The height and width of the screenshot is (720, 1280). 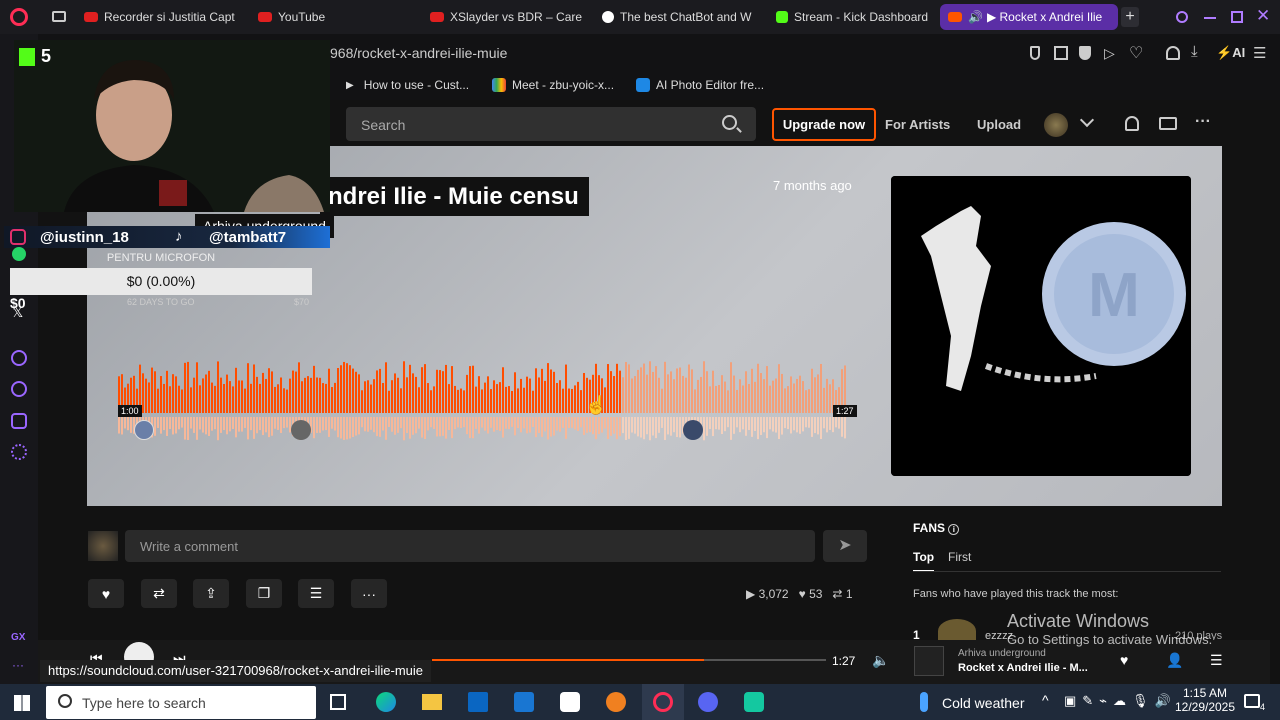 What do you see at coordinates (524, 702) in the screenshot?
I see `mail-app-icon` at bounding box center [524, 702].